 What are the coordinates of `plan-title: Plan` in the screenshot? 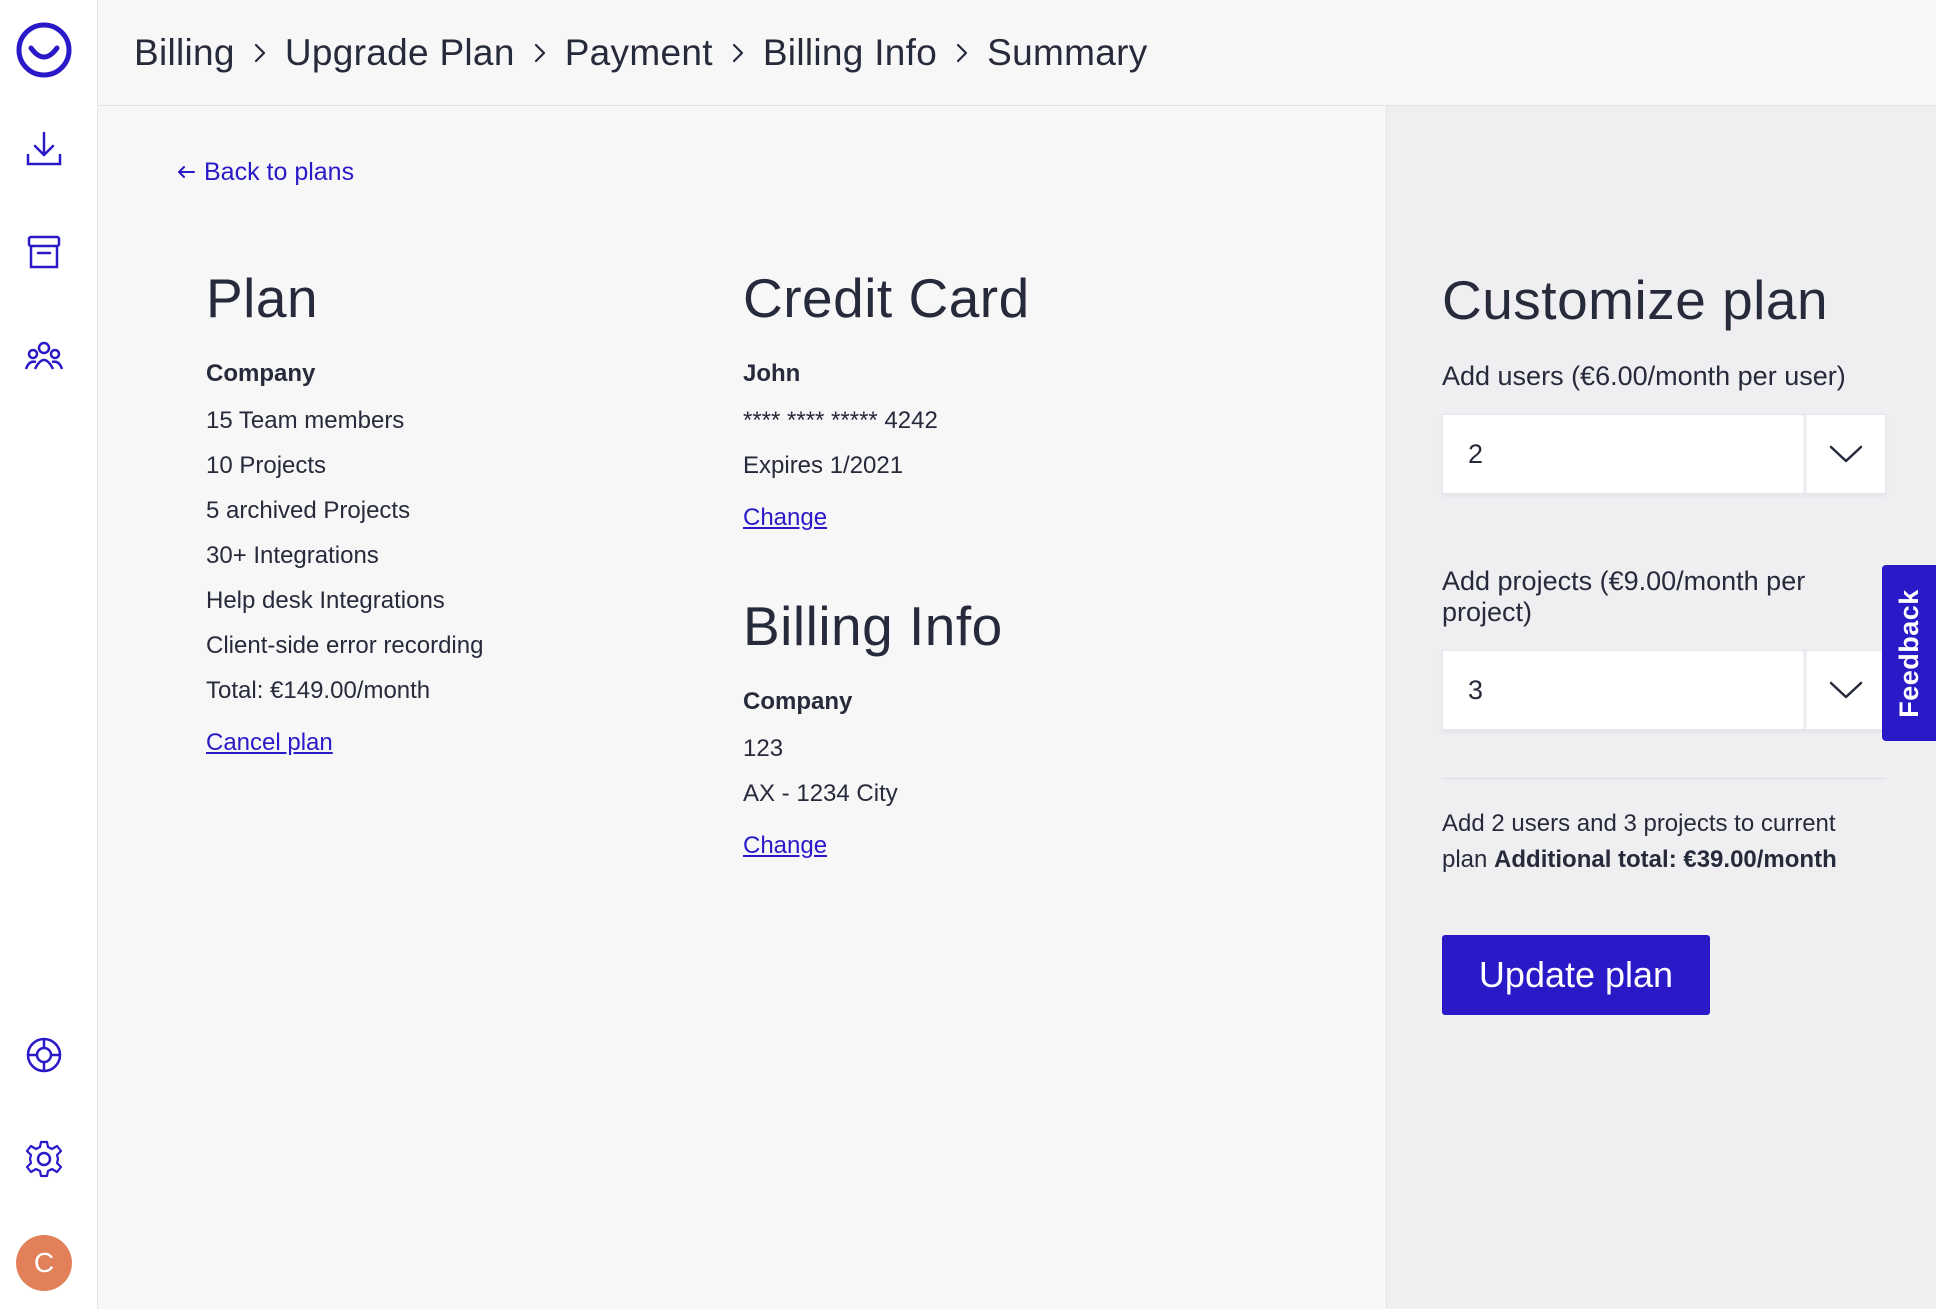 It's located at (262, 298).